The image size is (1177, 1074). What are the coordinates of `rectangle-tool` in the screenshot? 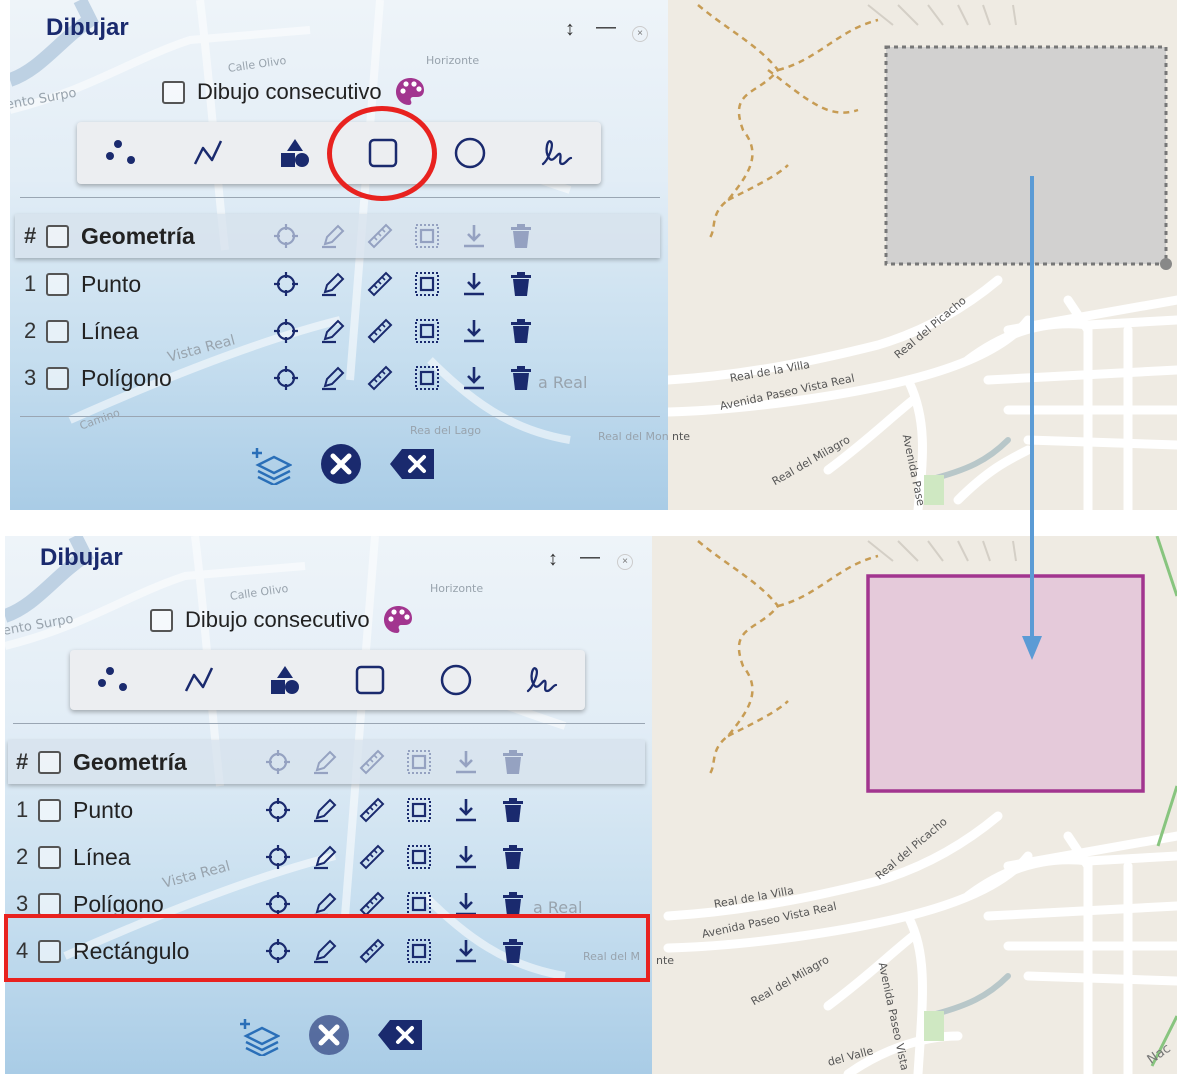 It's located at (370, 680).